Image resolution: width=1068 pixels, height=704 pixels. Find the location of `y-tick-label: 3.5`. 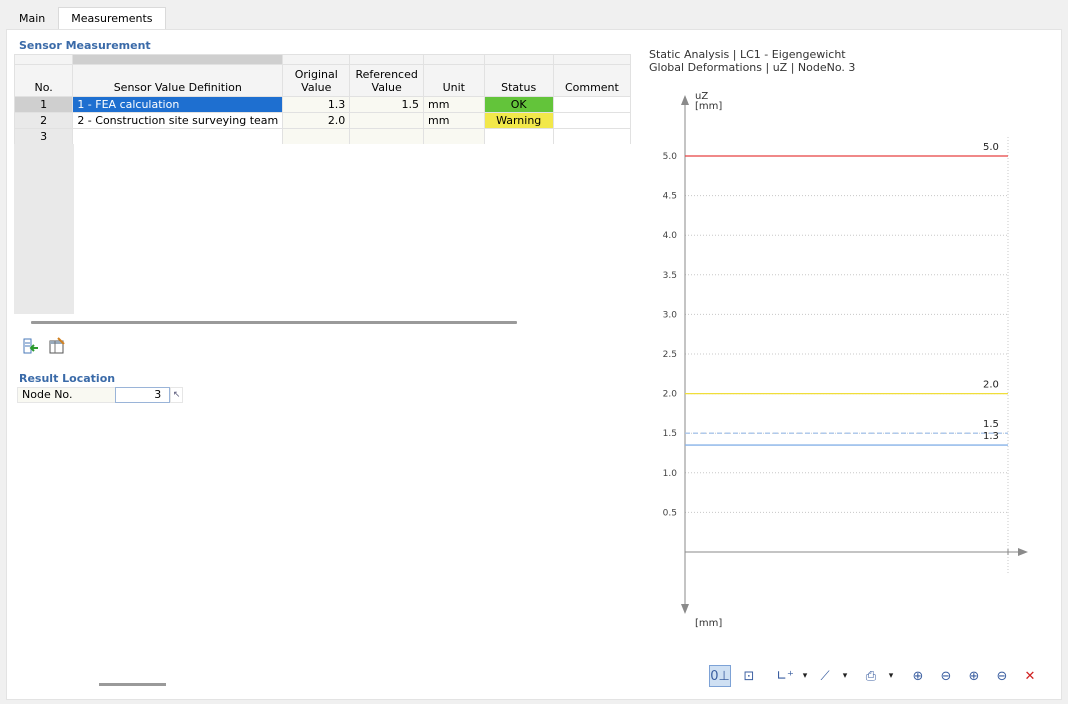

y-tick-label: 3.5 is located at coordinates (670, 276).